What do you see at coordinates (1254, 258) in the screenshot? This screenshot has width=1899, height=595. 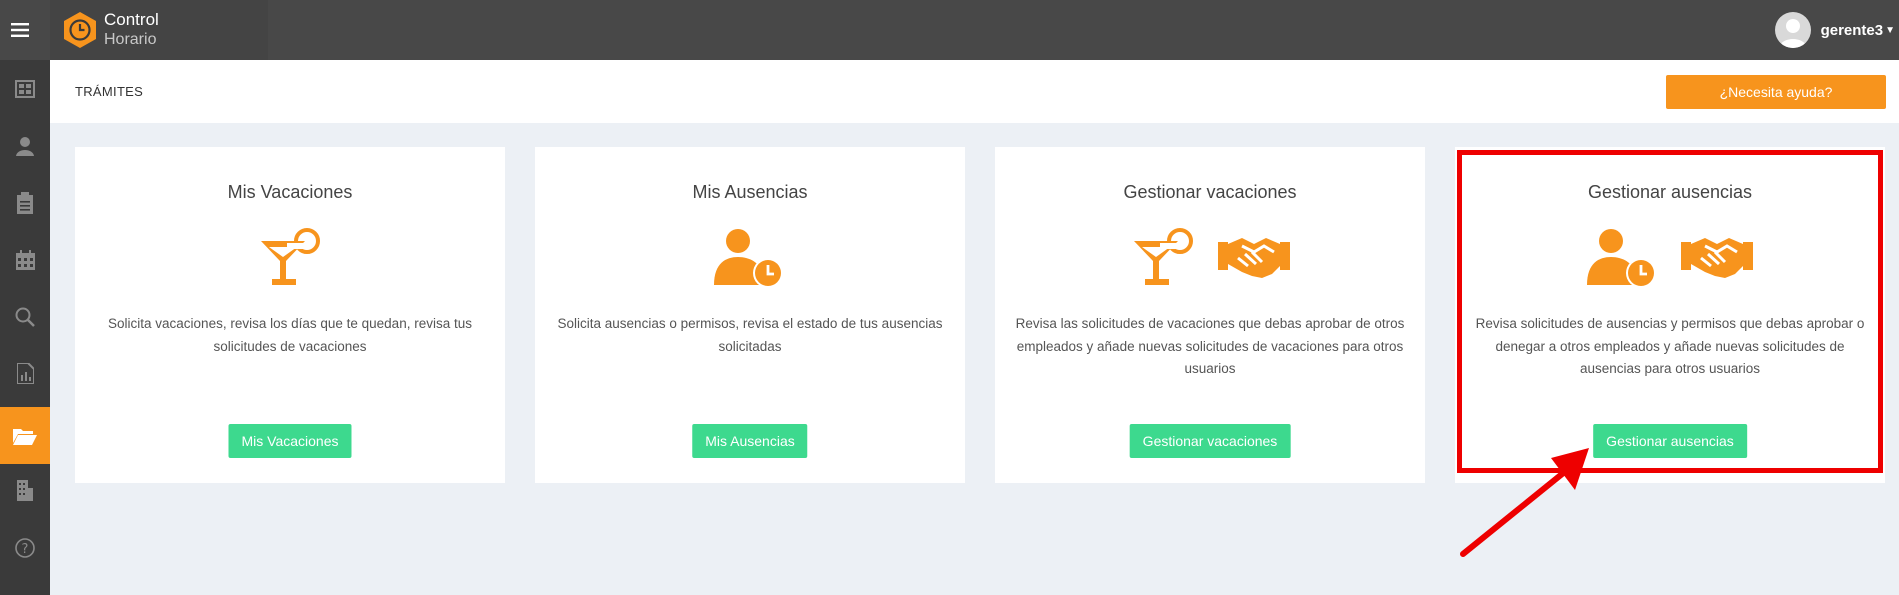 I see `handshake-icon` at bounding box center [1254, 258].